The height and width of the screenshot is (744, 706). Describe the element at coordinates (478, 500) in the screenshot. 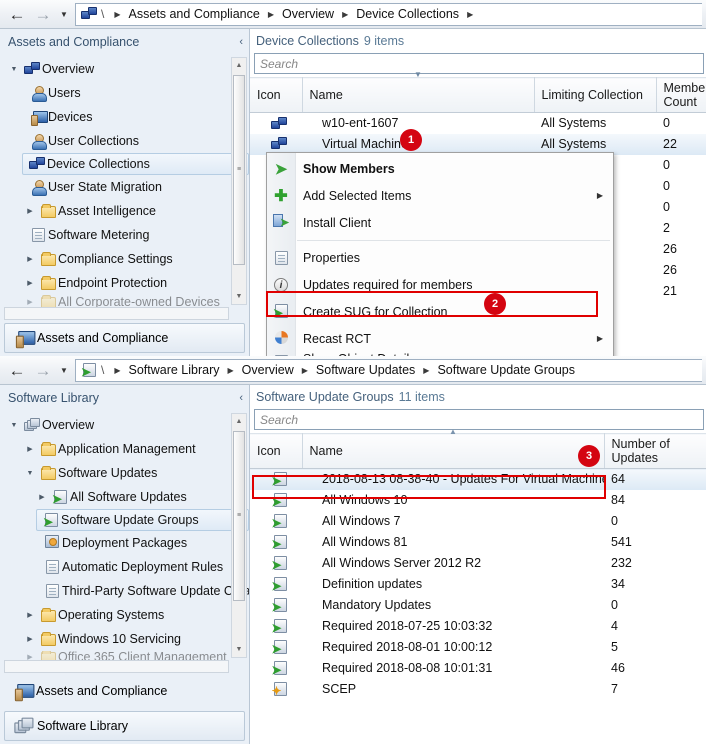

I see `table-row: ➤ All Windows 10 84` at that location.